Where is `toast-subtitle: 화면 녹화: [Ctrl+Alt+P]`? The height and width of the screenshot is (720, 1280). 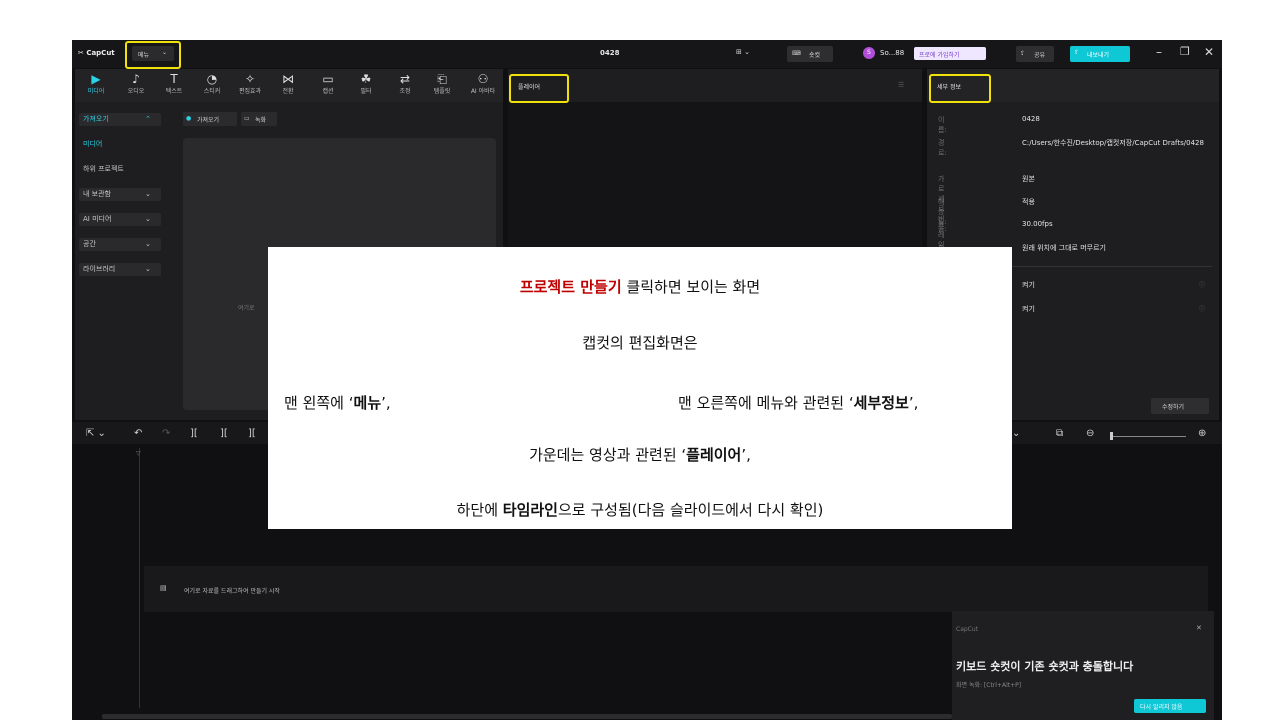
toast-subtitle: 화면 녹화: [Ctrl+Alt+P] is located at coordinates (989, 685).